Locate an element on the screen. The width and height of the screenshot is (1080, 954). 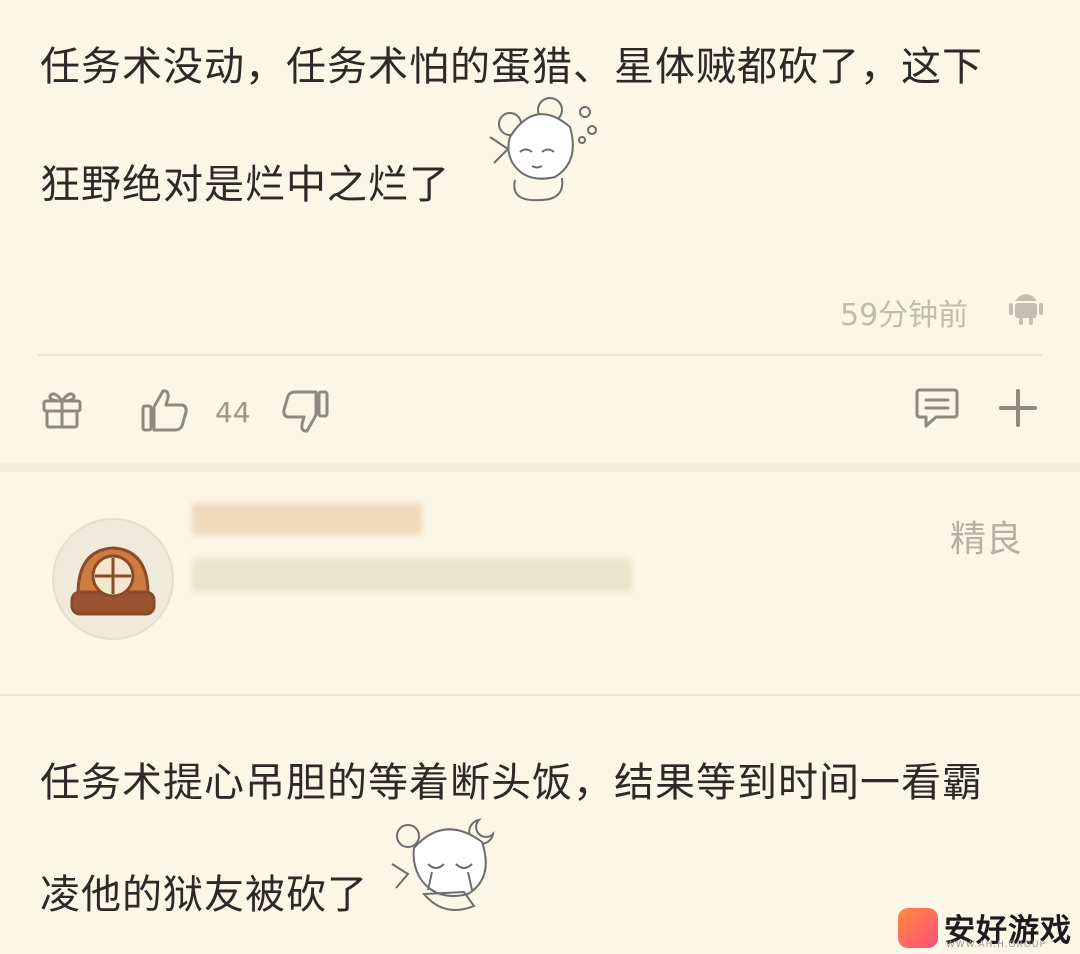
gift-icon is located at coordinates (62, 409).